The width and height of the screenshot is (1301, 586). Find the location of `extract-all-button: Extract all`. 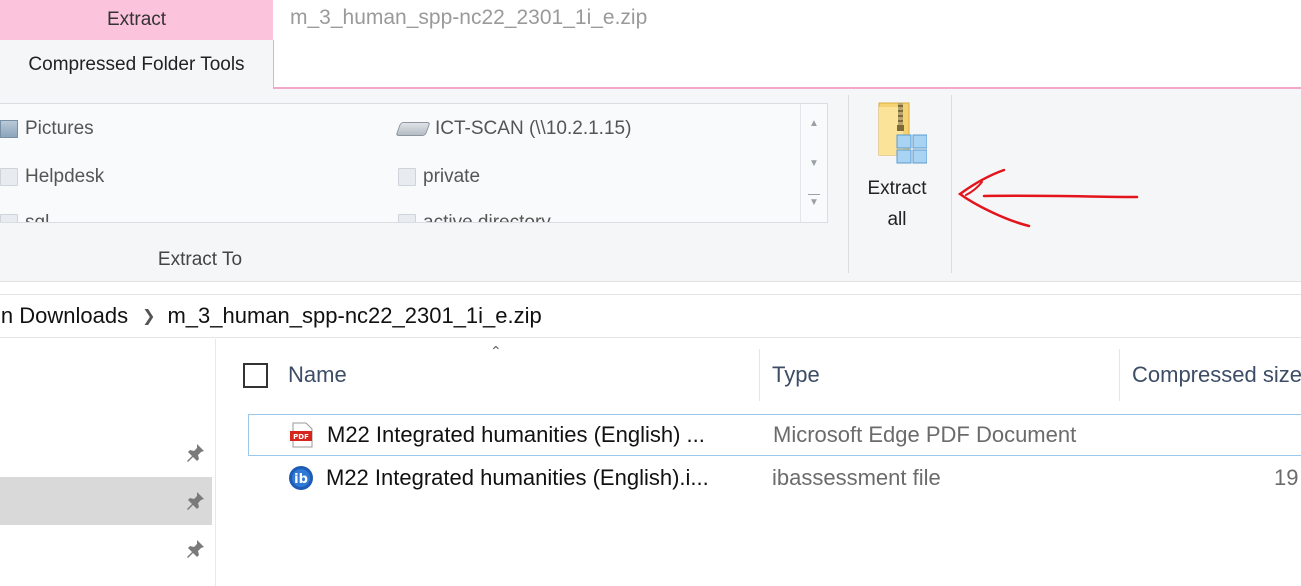

extract-all-button: Extract all is located at coordinates (897, 171).